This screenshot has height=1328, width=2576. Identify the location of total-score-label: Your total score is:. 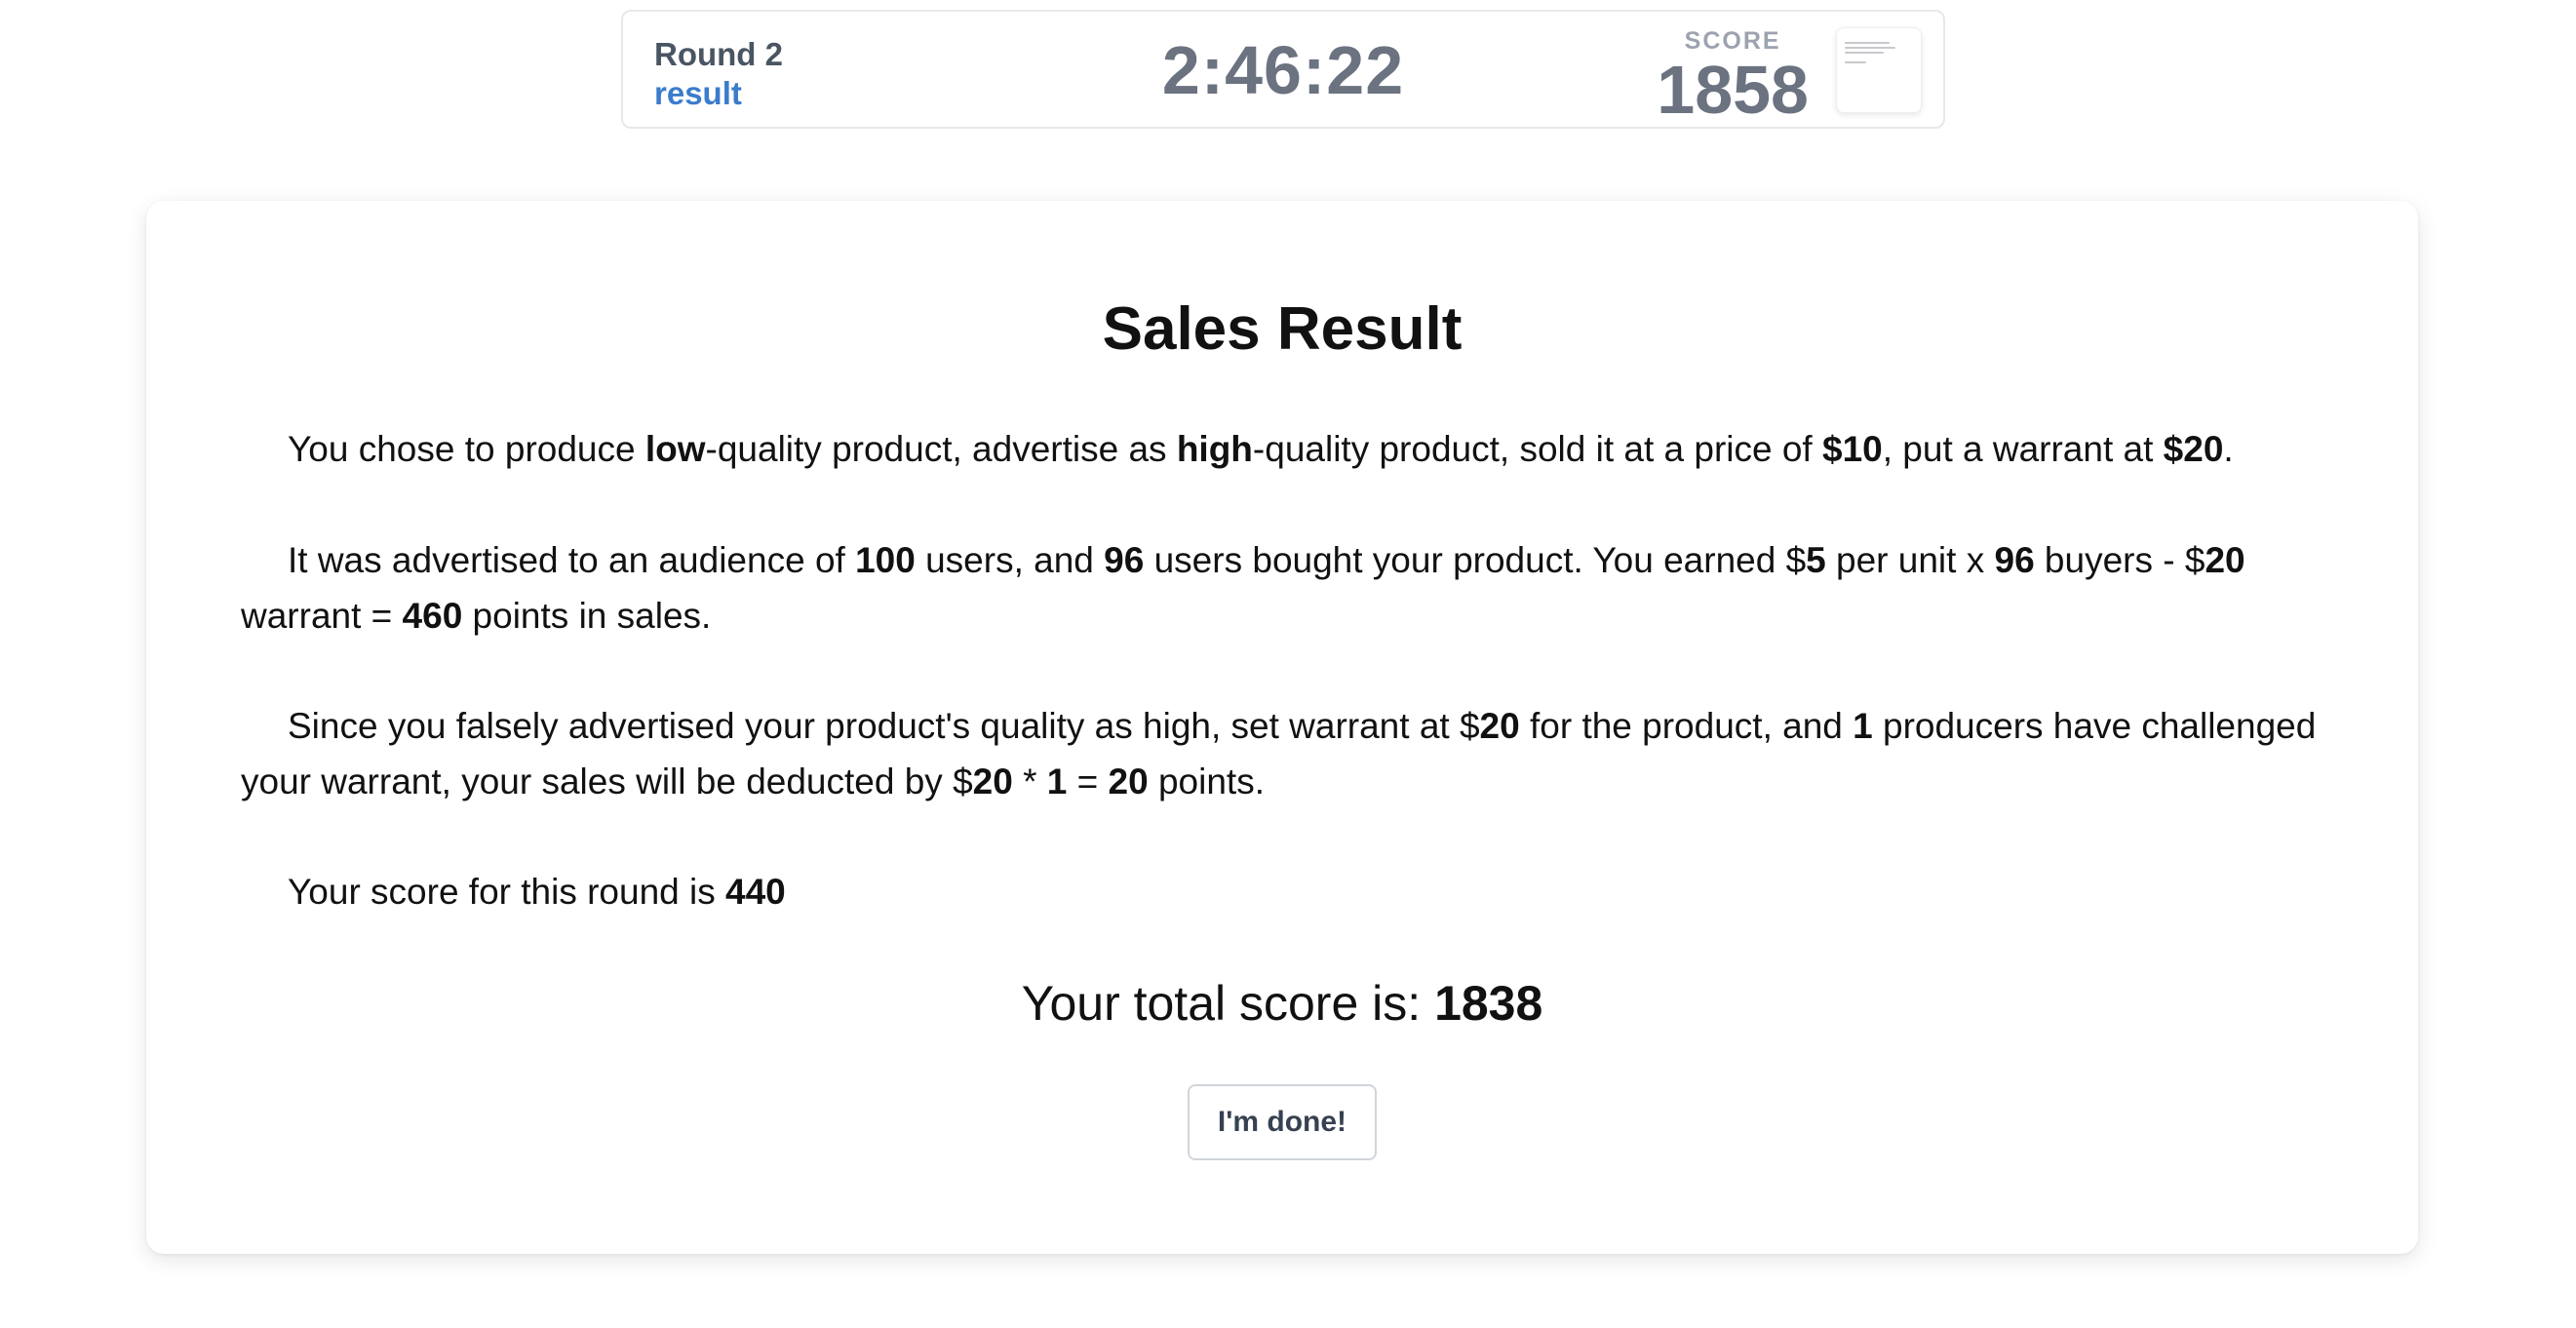
(1228, 1004).